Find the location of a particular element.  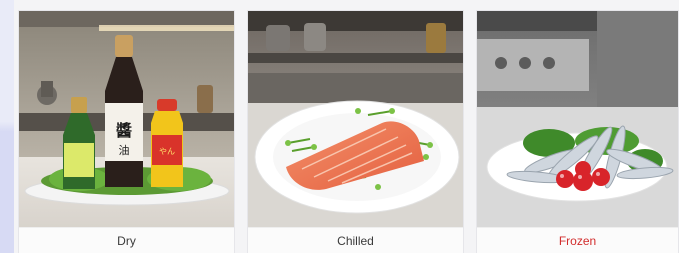

category-label-chilled: Chilled is located at coordinates (355, 240).